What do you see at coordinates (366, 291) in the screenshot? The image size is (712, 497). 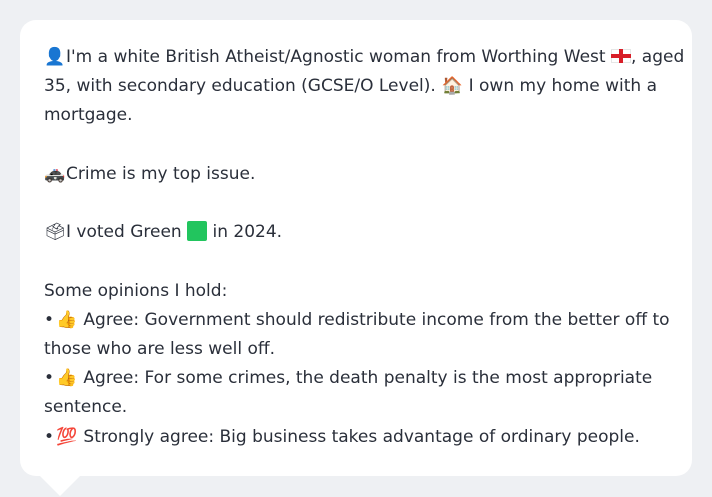 I see `opinions-header: Some opinions I hold:` at bounding box center [366, 291].